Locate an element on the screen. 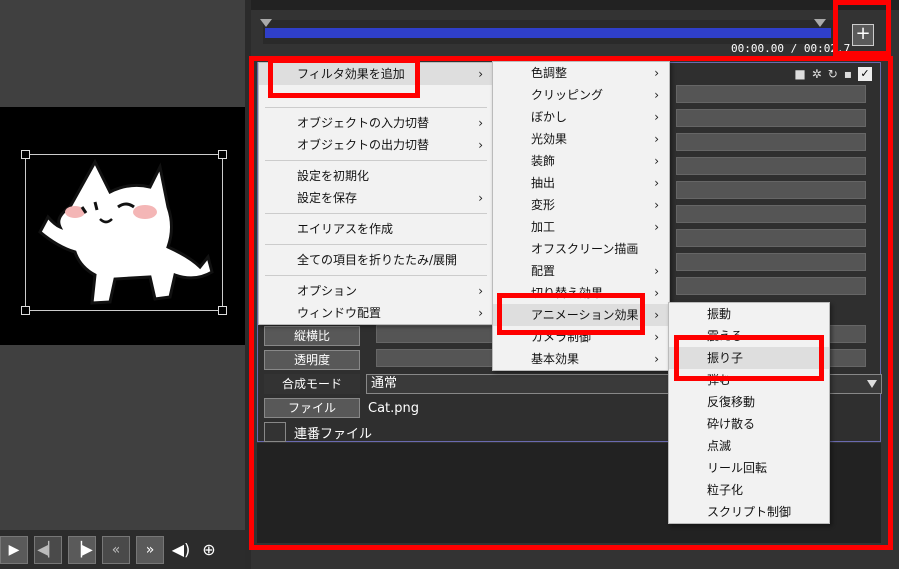 Image resolution: width=899 pixels, height=569 pixels. resize-handle-br is located at coordinates (222, 310).